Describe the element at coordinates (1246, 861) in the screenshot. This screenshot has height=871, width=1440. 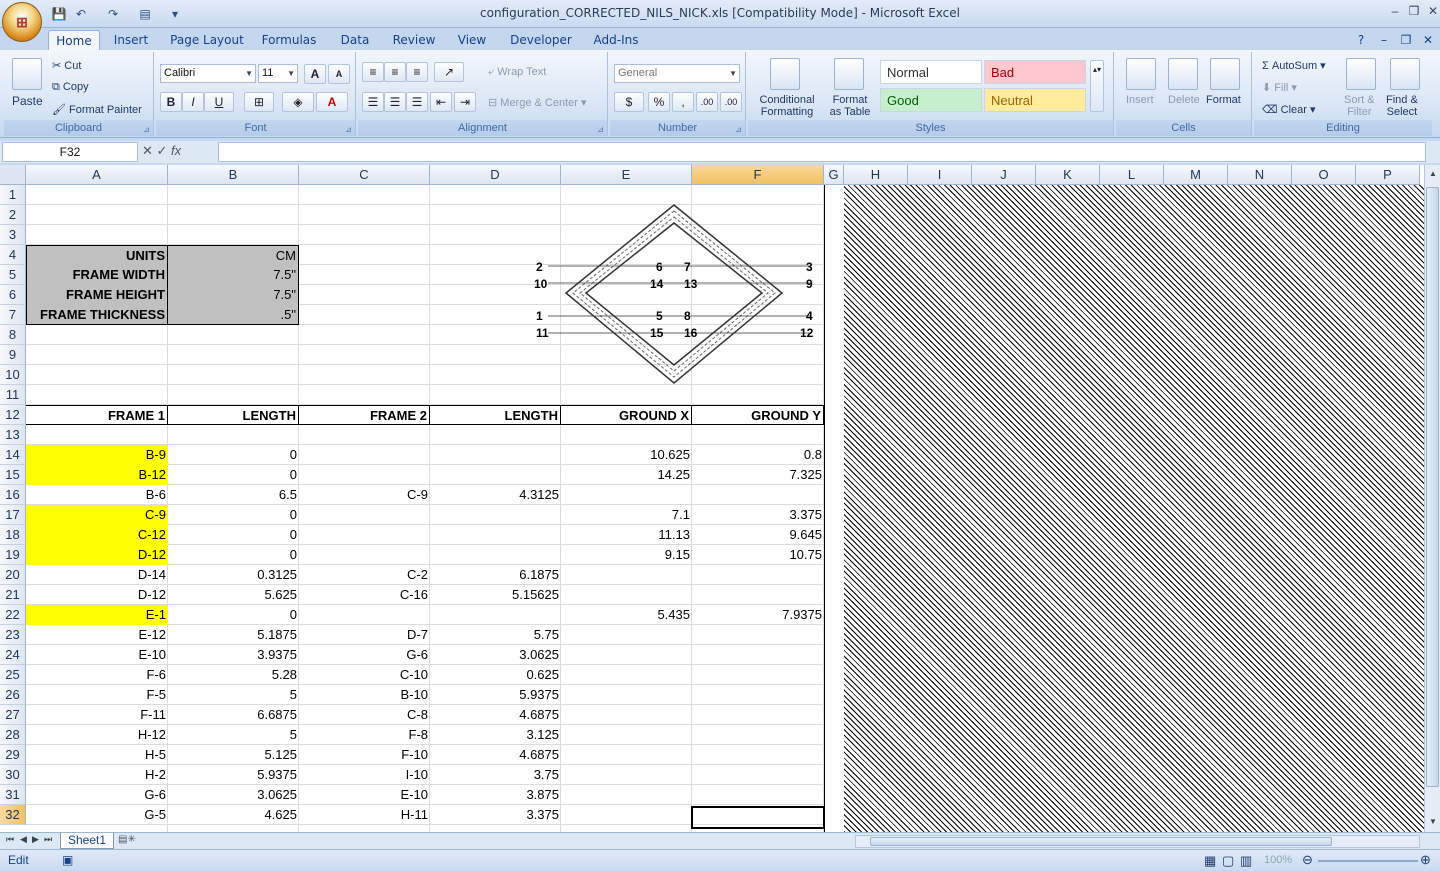
I see `page-break-view-icon: ▥` at that location.